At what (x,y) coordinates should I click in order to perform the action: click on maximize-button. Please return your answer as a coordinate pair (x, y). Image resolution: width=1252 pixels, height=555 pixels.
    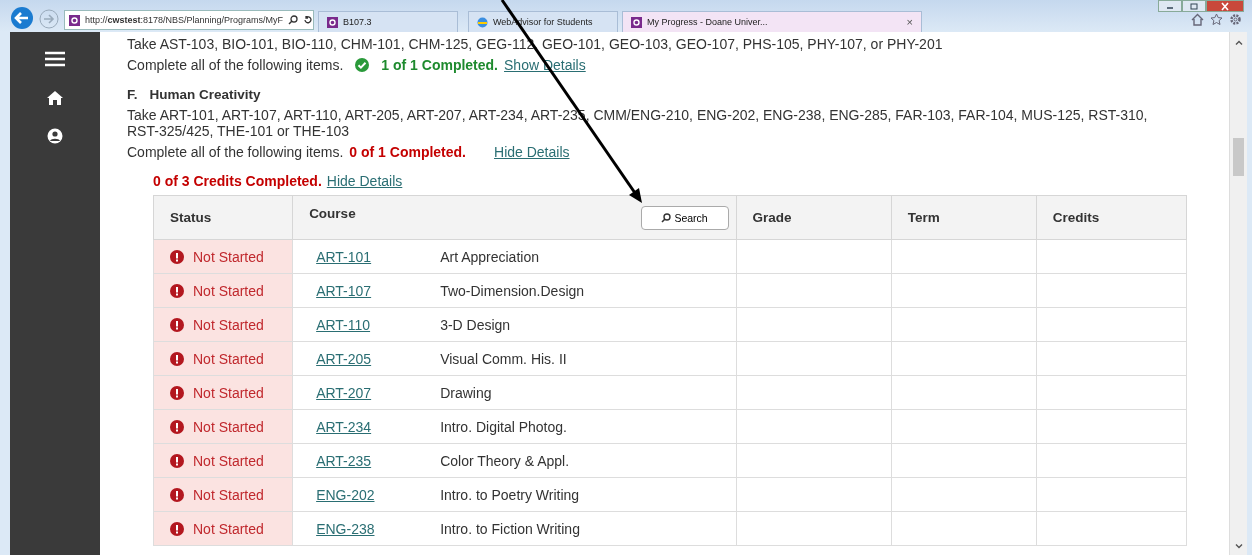
    Looking at the image, I should click on (1194, 6).